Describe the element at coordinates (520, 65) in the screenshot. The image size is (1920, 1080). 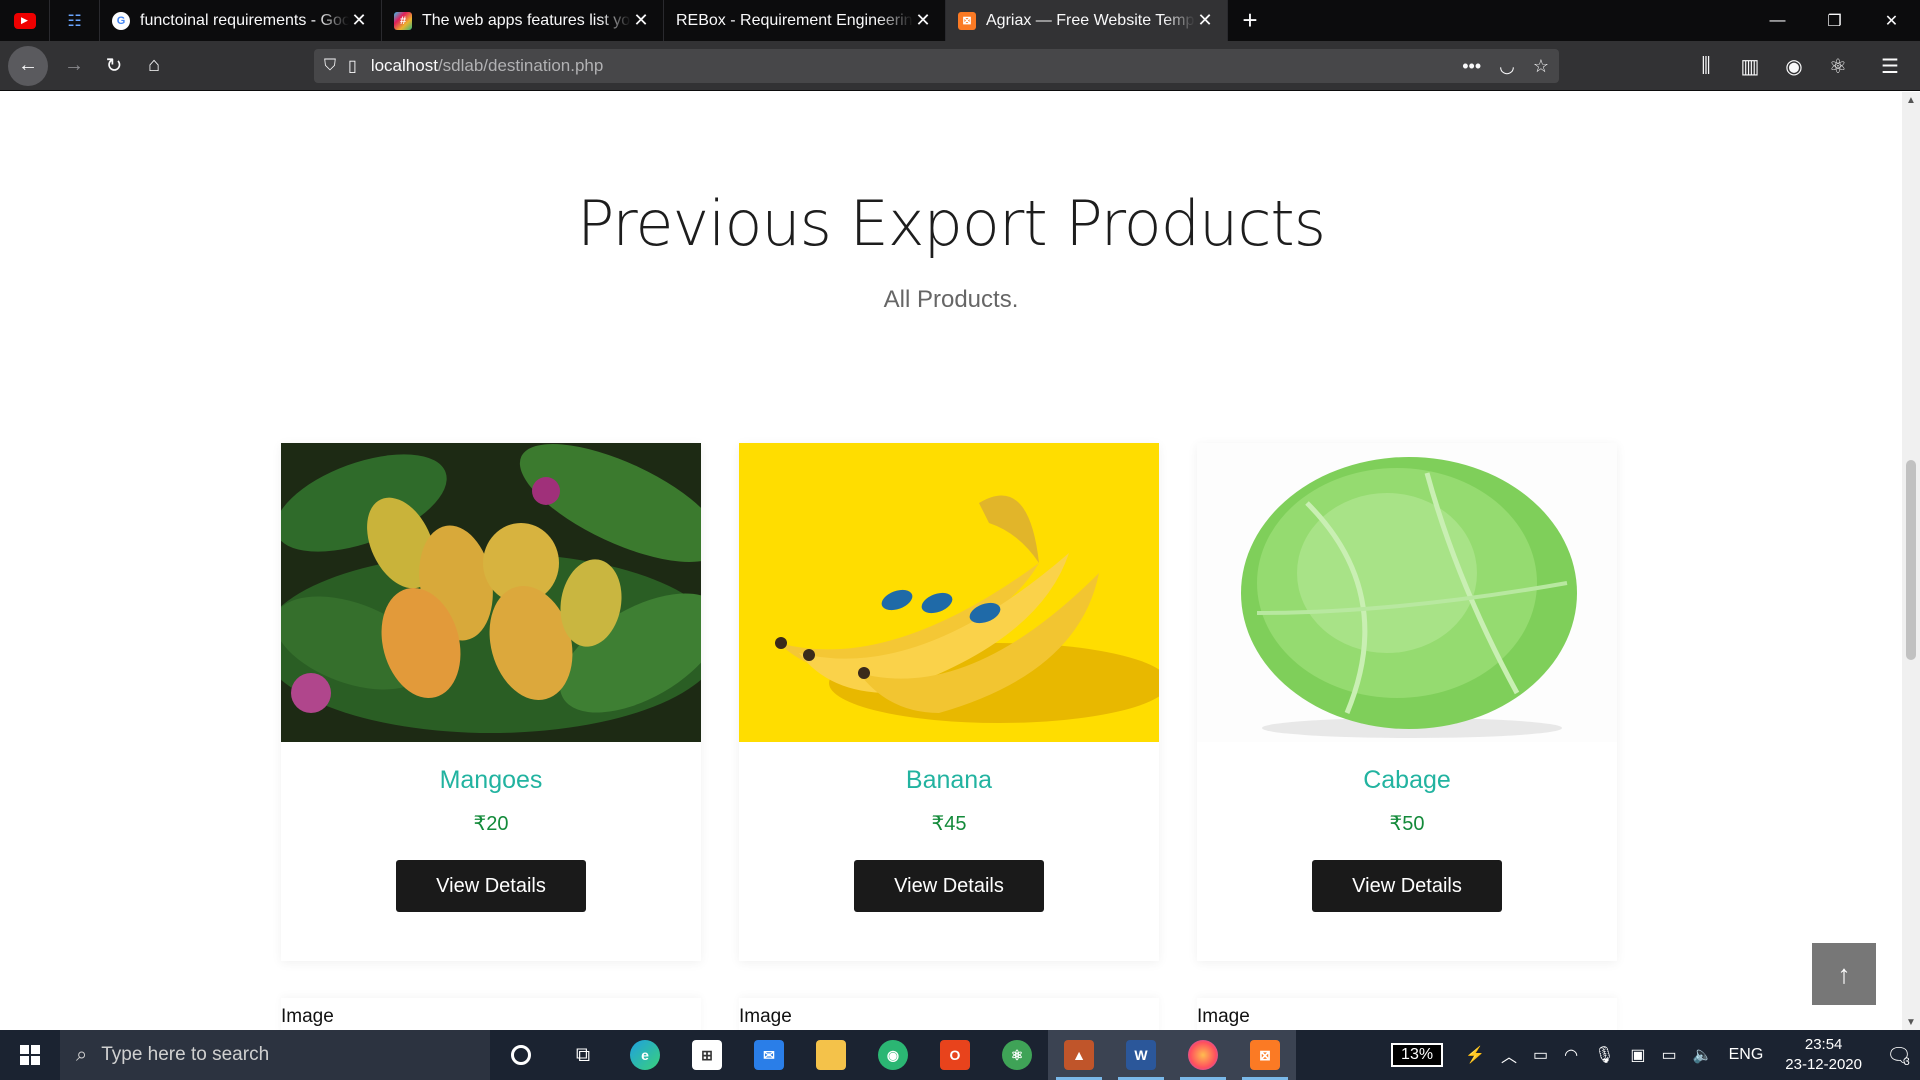
I see `url-path: /sdlab/destination.php` at that location.